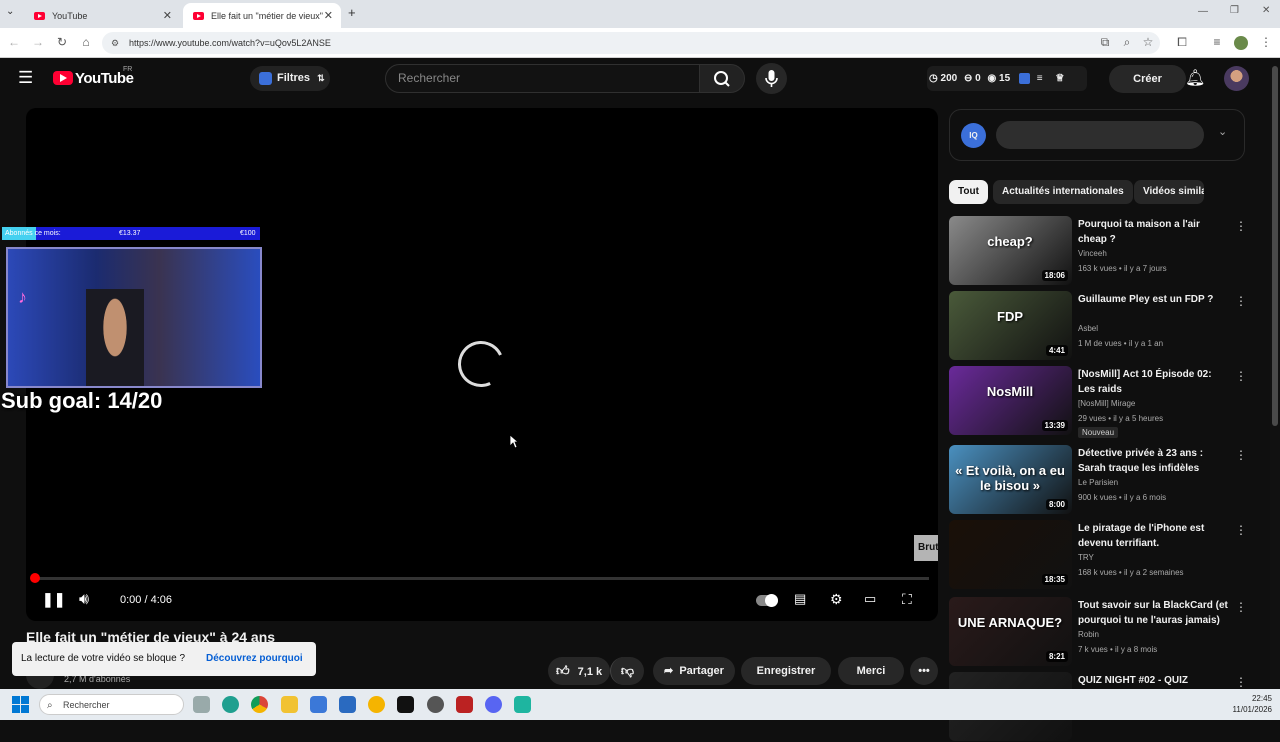 The image size is (1280, 742). I want to click on subtitles-icon: ▤, so click(800, 599).